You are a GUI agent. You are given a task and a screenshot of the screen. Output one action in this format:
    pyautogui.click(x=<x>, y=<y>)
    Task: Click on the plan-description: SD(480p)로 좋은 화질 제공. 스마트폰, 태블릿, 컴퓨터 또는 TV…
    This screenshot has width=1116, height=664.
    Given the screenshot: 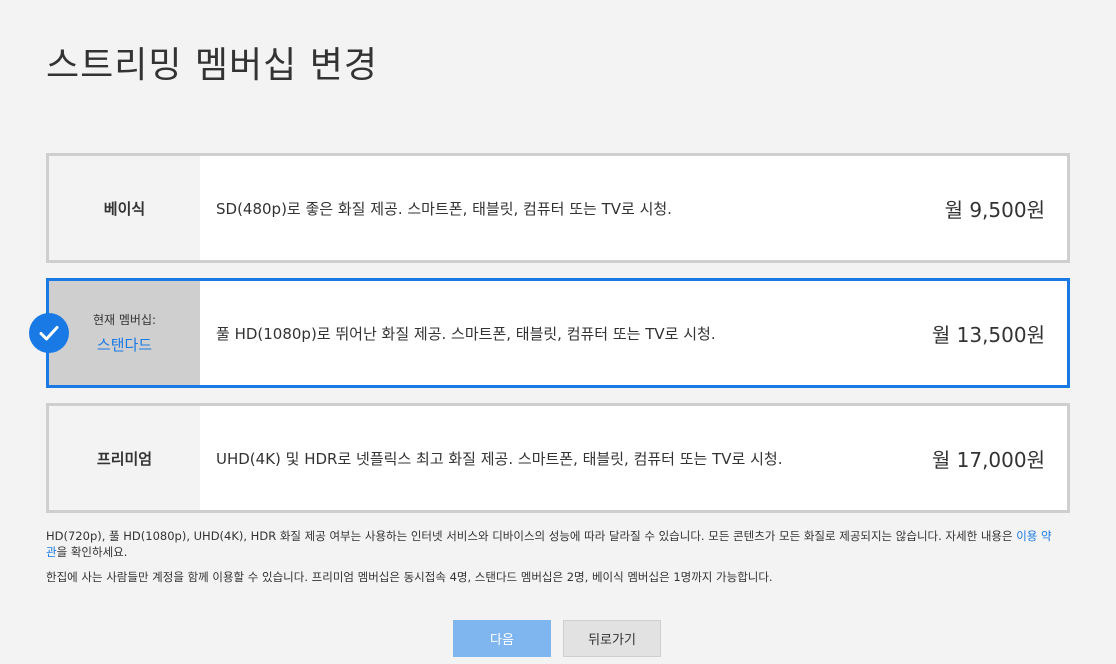 What is the action you would take?
    pyautogui.click(x=444, y=208)
    